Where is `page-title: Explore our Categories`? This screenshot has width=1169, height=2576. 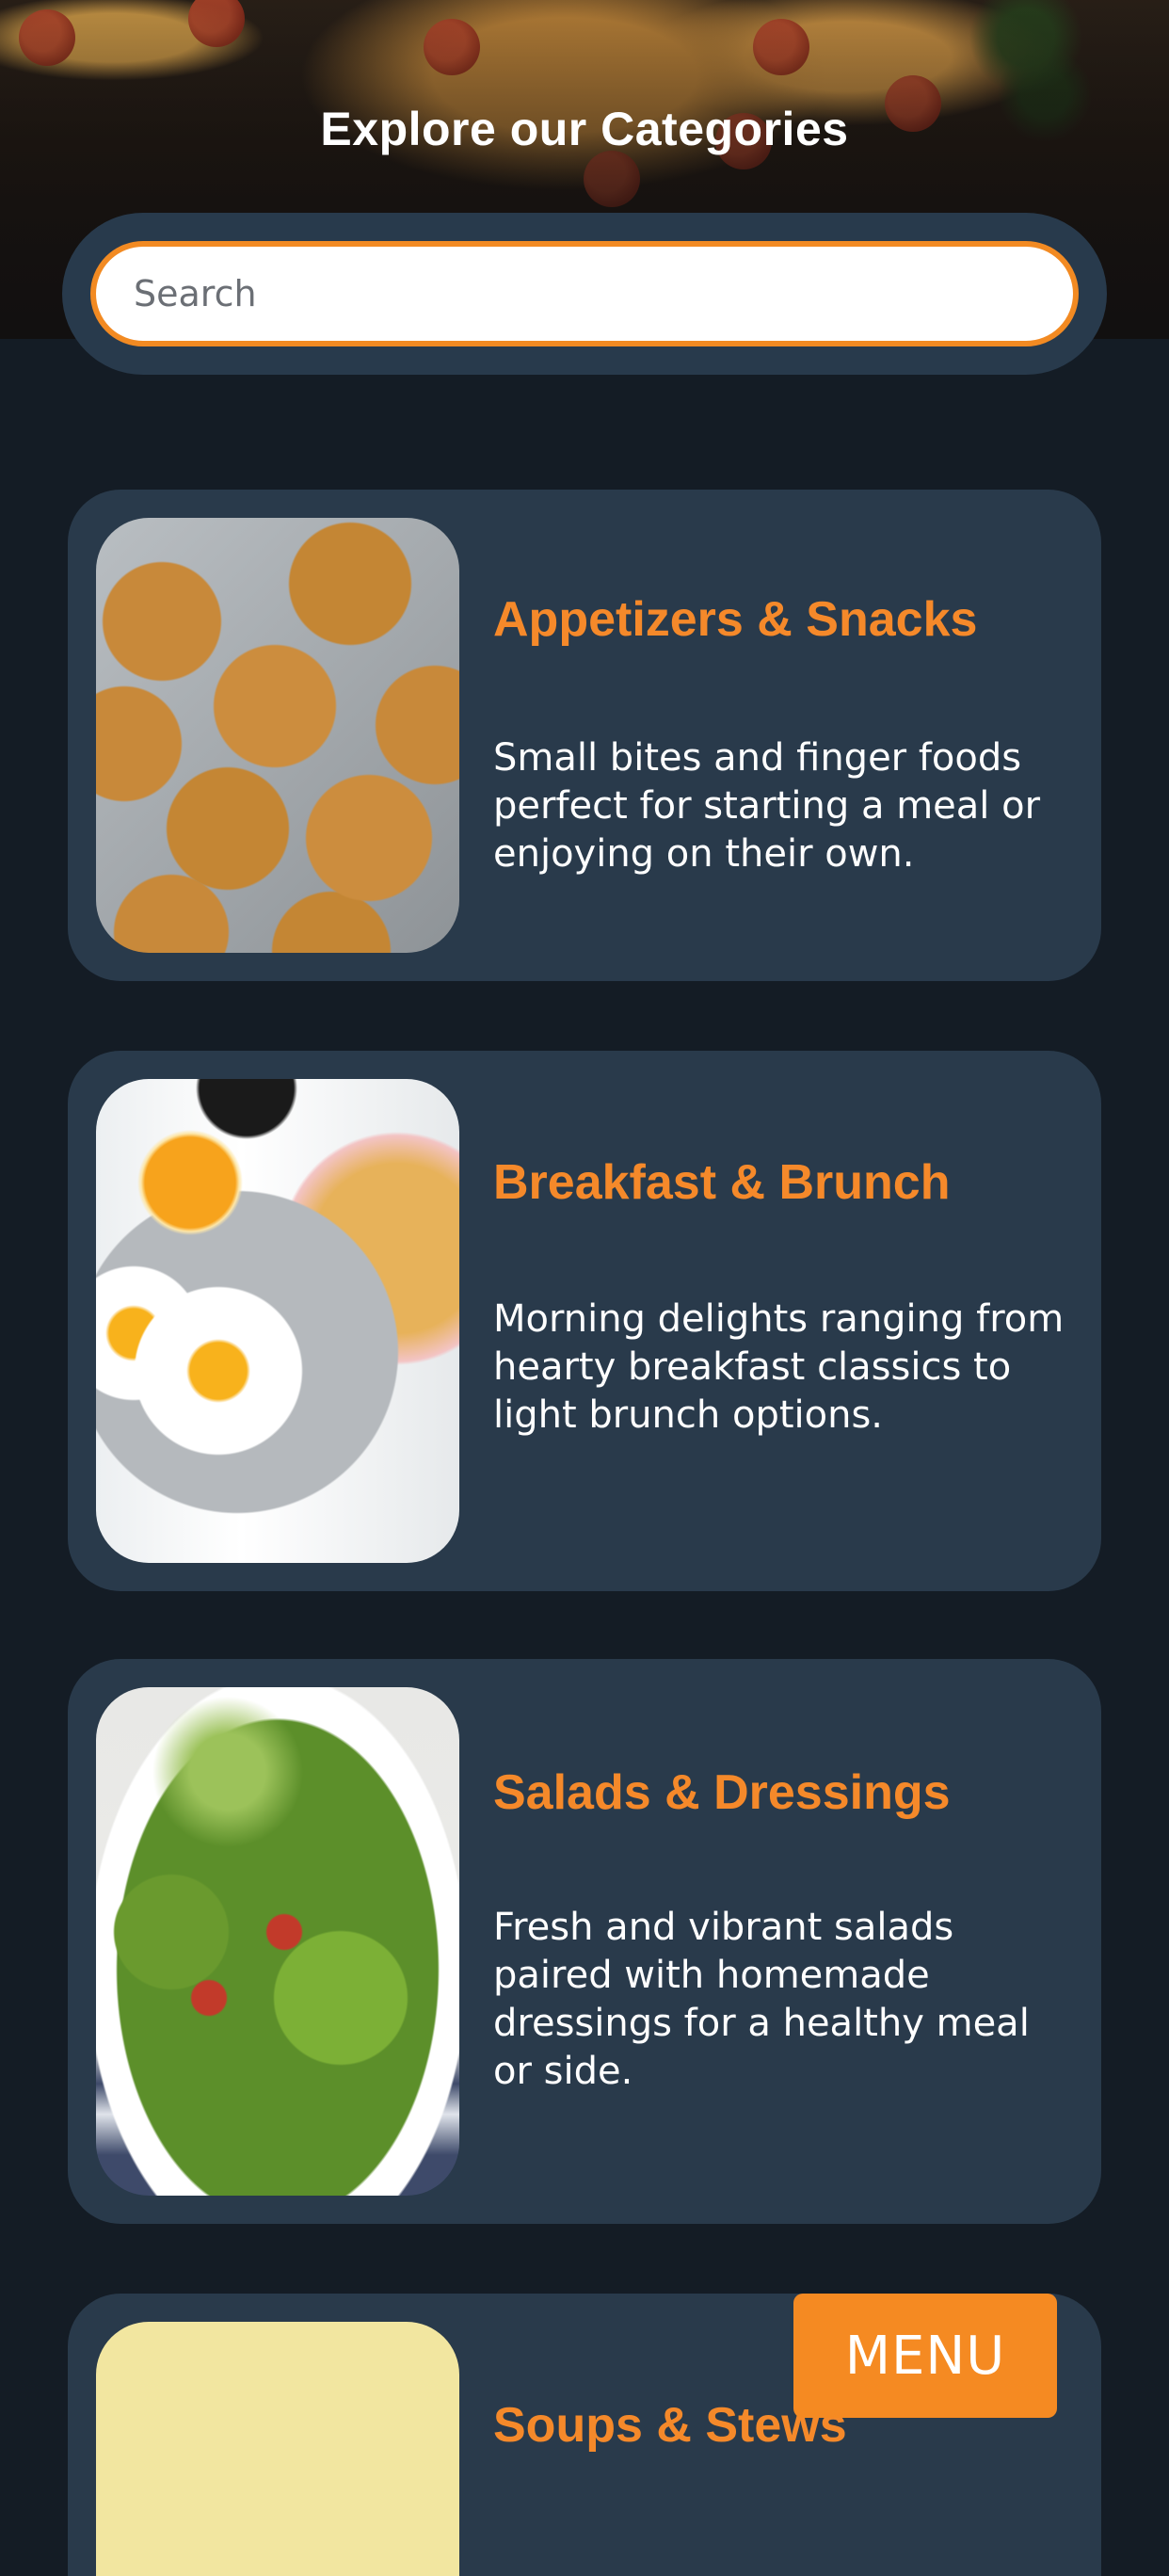
page-title: Explore our Categories is located at coordinates (584, 129).